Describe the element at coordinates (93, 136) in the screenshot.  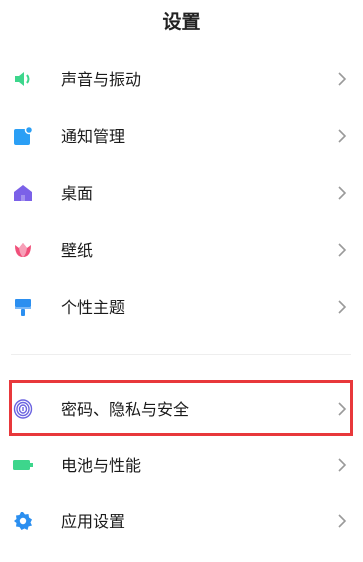
I see `settings-item-label: 通知管理` at that location.